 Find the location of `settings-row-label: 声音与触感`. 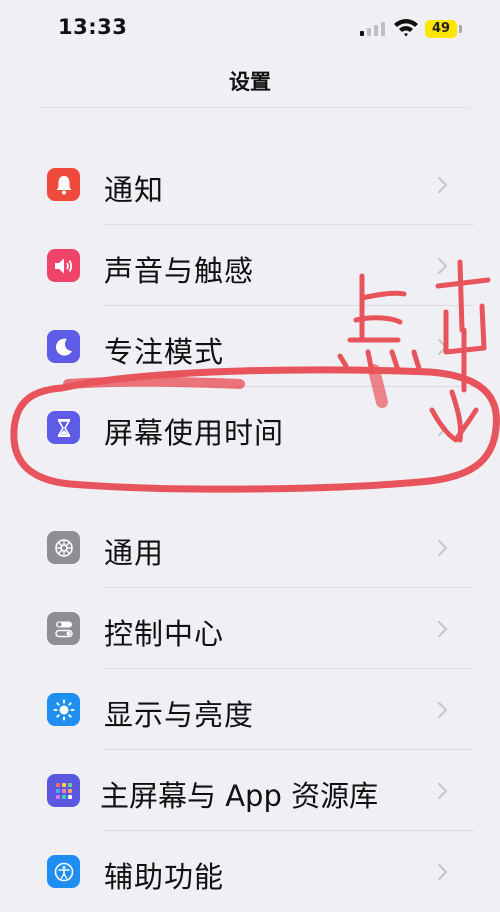

settings-row-label: 声音与触感 is located at coordinates (179, 271).